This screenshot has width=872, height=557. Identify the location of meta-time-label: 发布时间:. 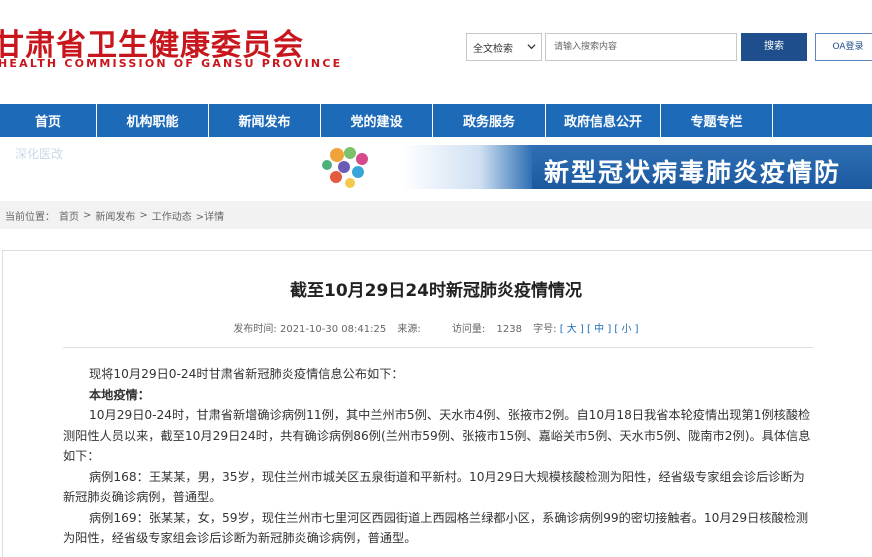
(255, 329).